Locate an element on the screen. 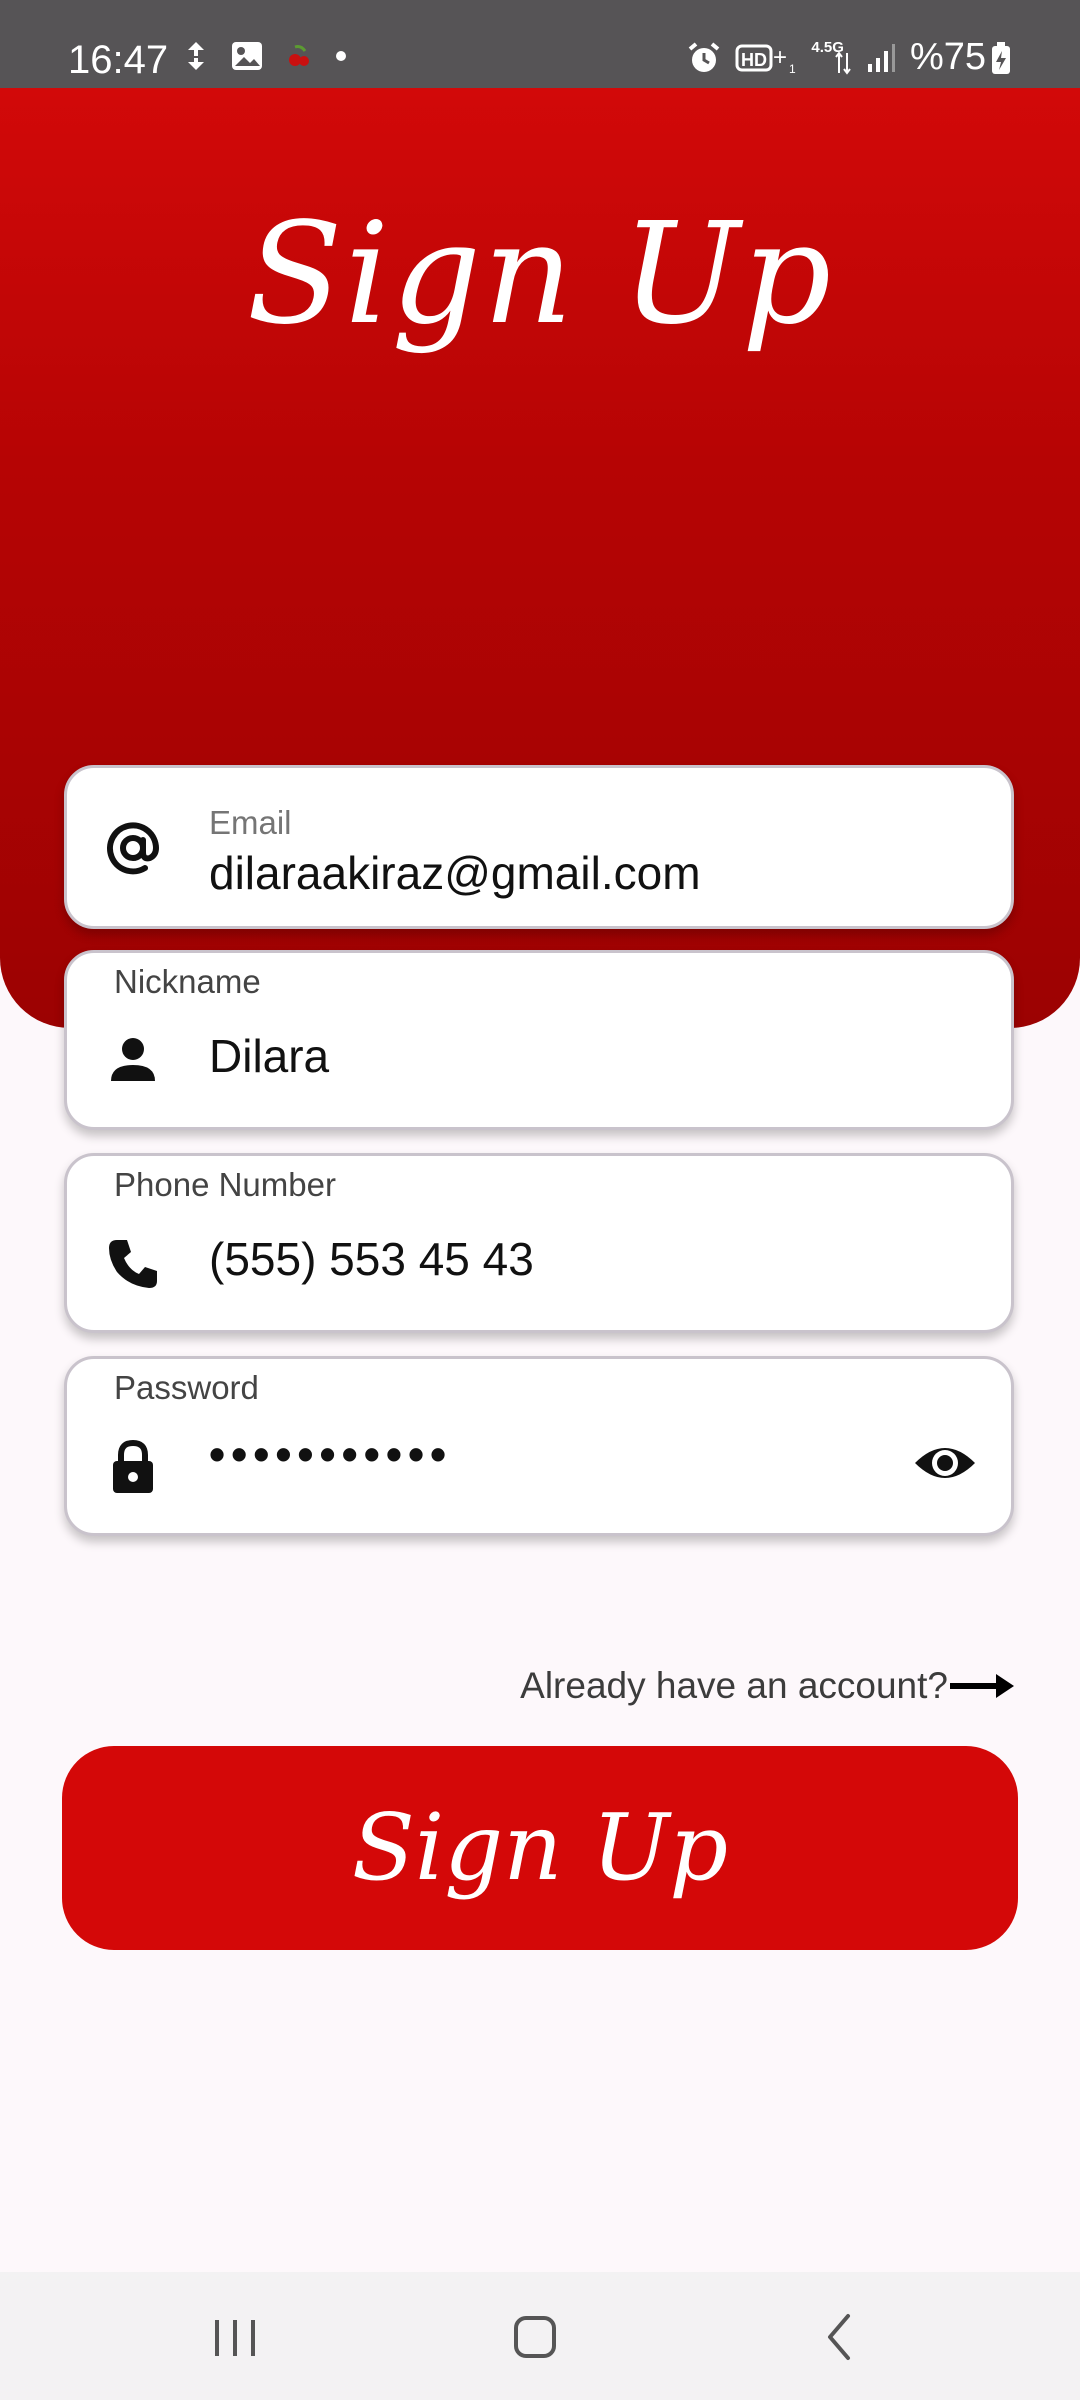 The image size is (1080, 2400). cherry-app-icon is located at coordinates (299, 55).